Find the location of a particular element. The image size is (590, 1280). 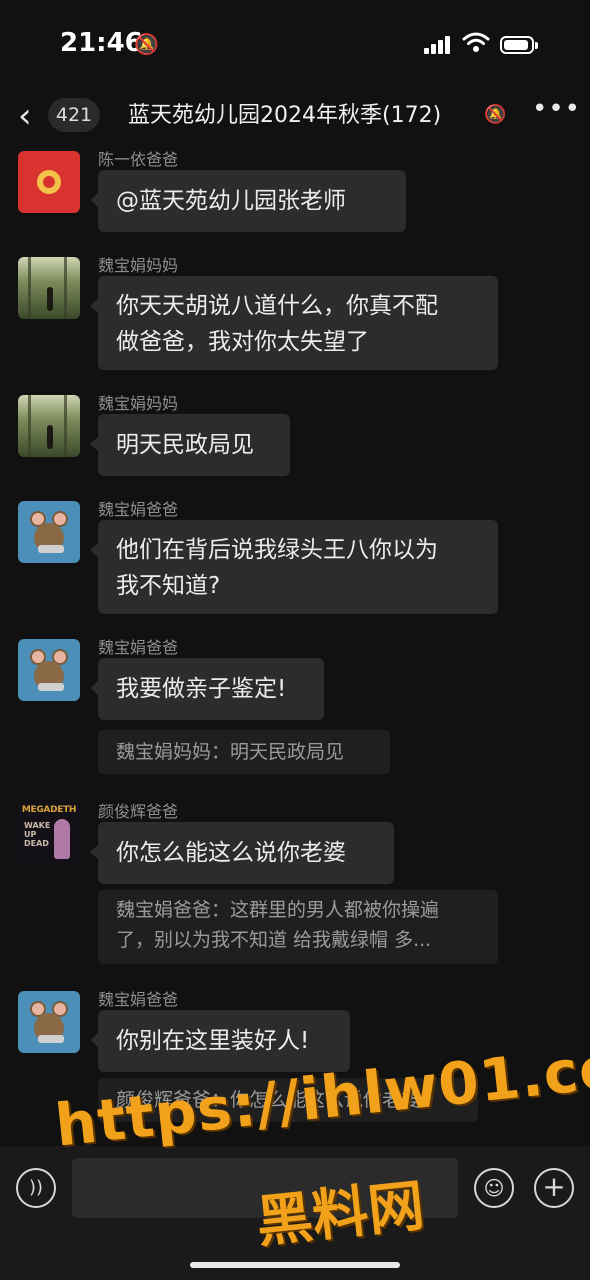

status-bar: 21:46 🔕 is located at coordinates (295, 45).